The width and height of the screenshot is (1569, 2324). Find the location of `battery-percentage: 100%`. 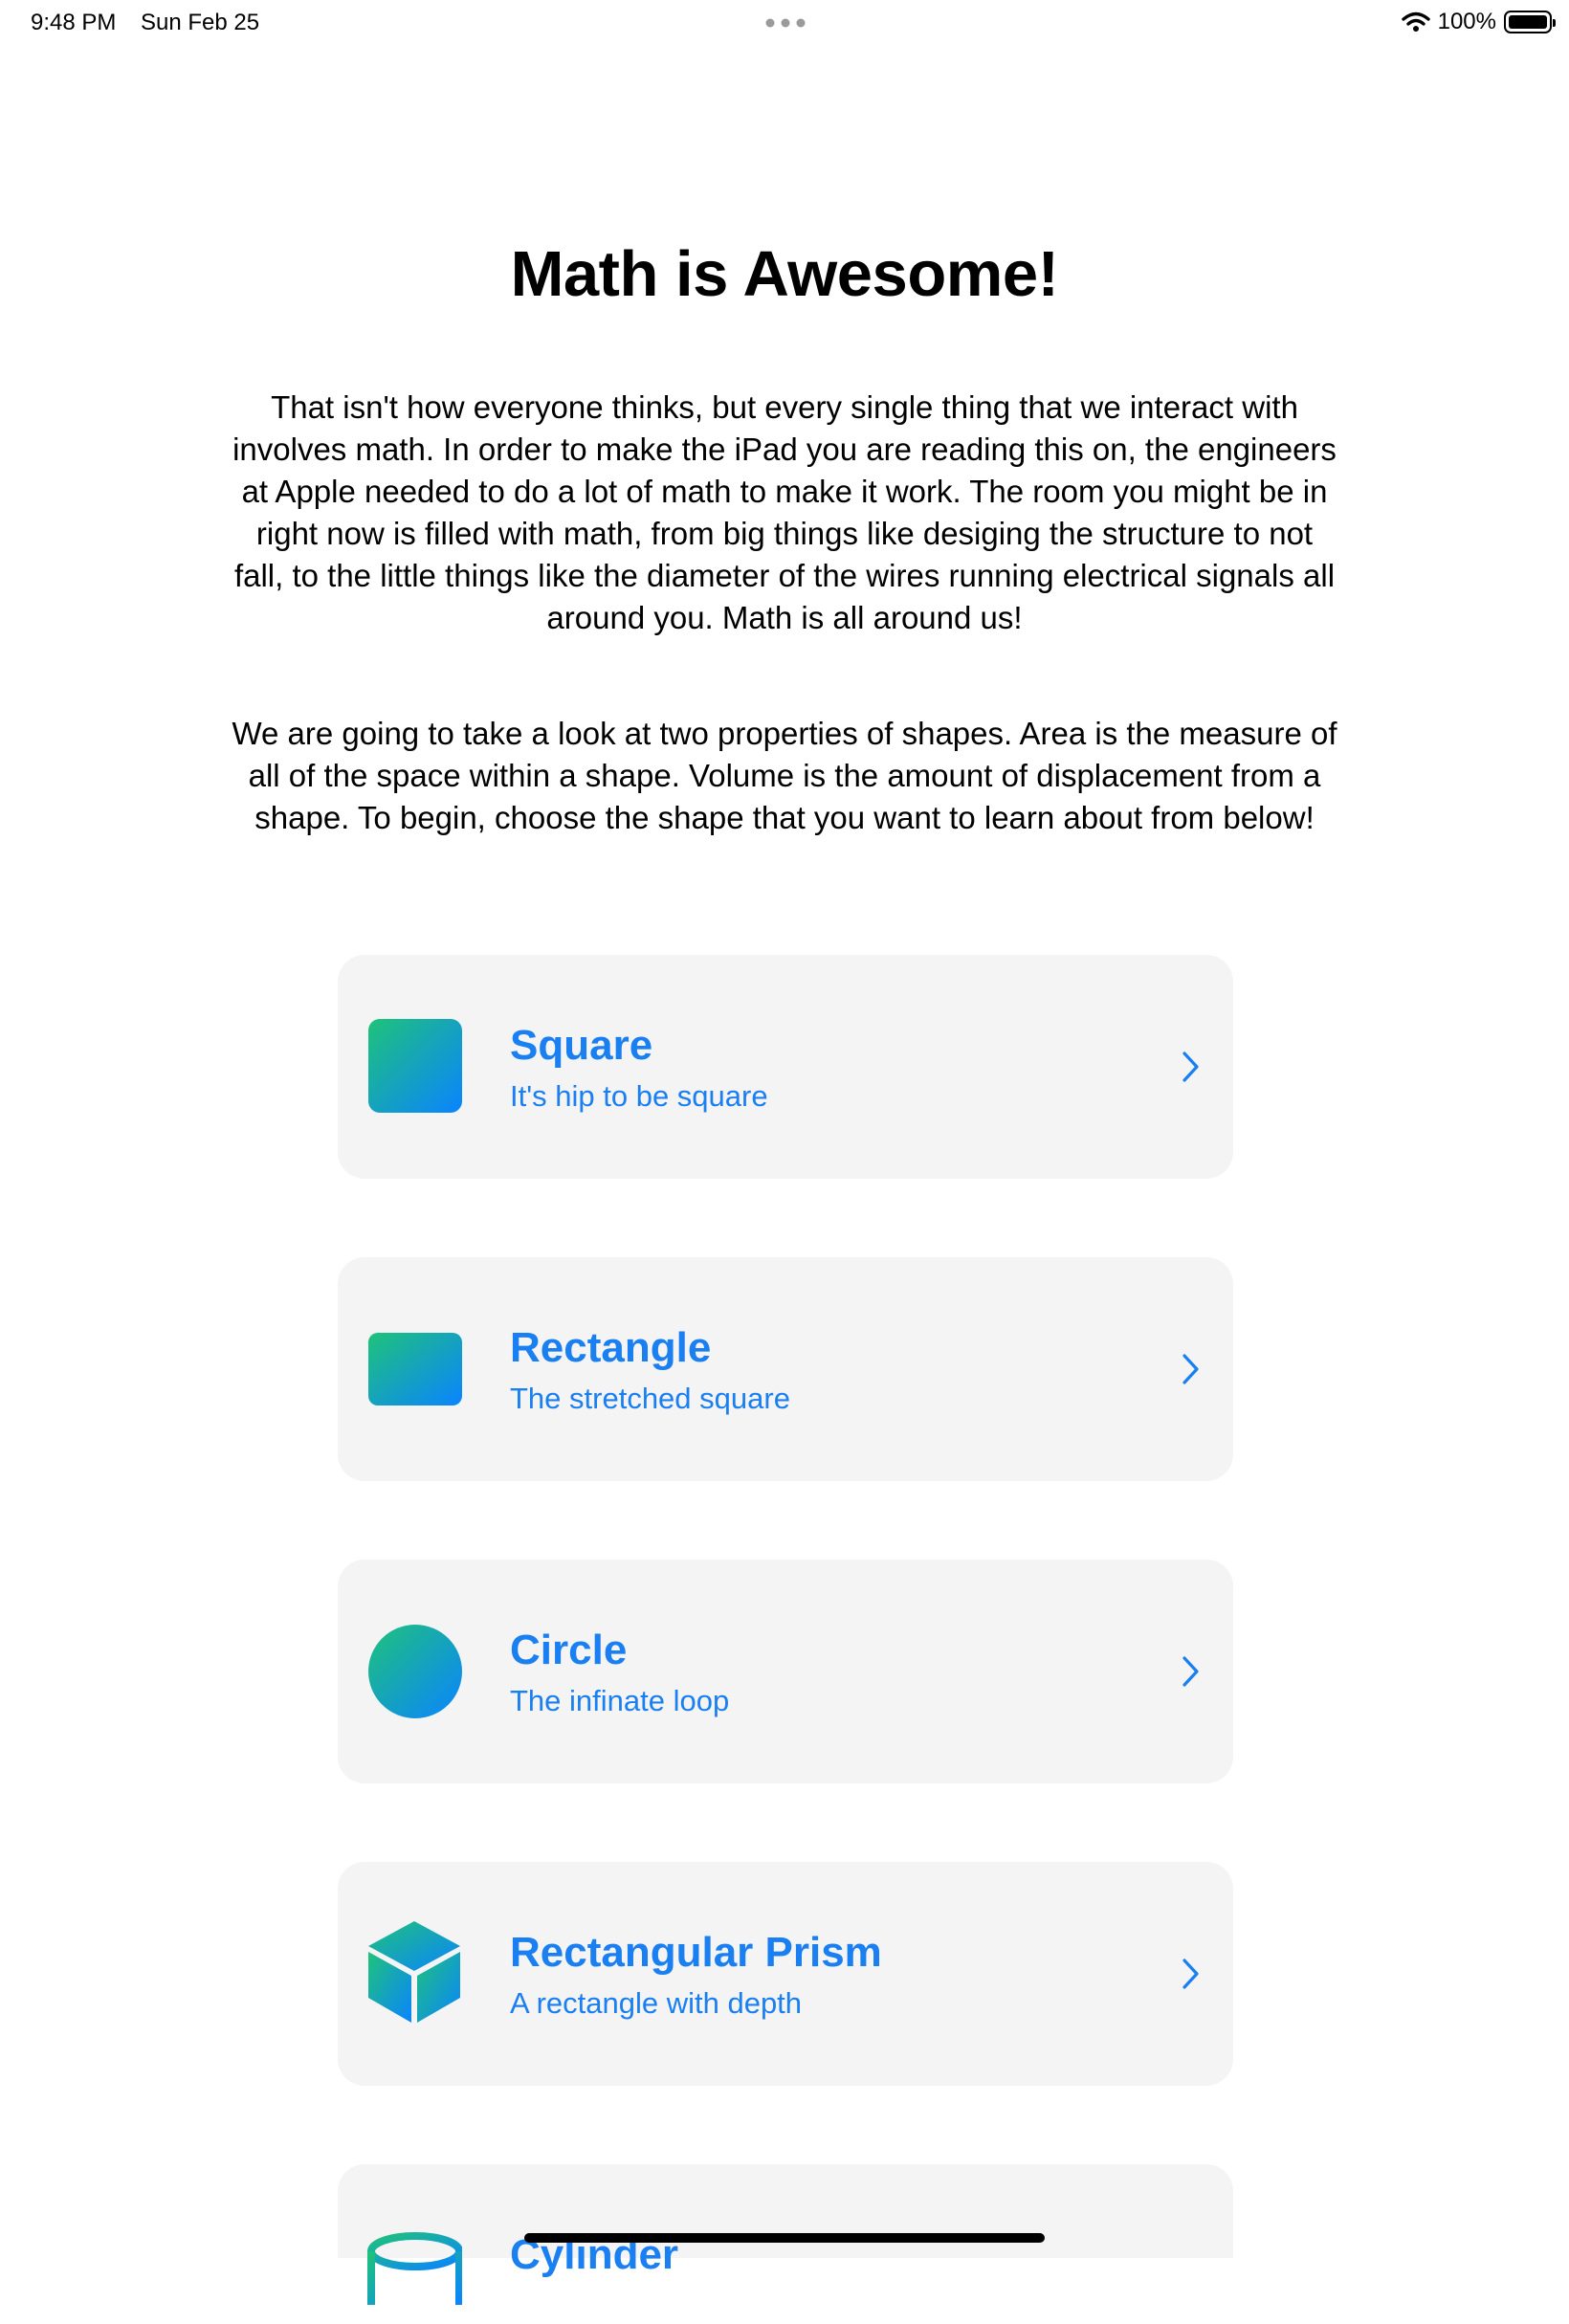

battery-percentage: 100% is located at coordinates (1466, 21).